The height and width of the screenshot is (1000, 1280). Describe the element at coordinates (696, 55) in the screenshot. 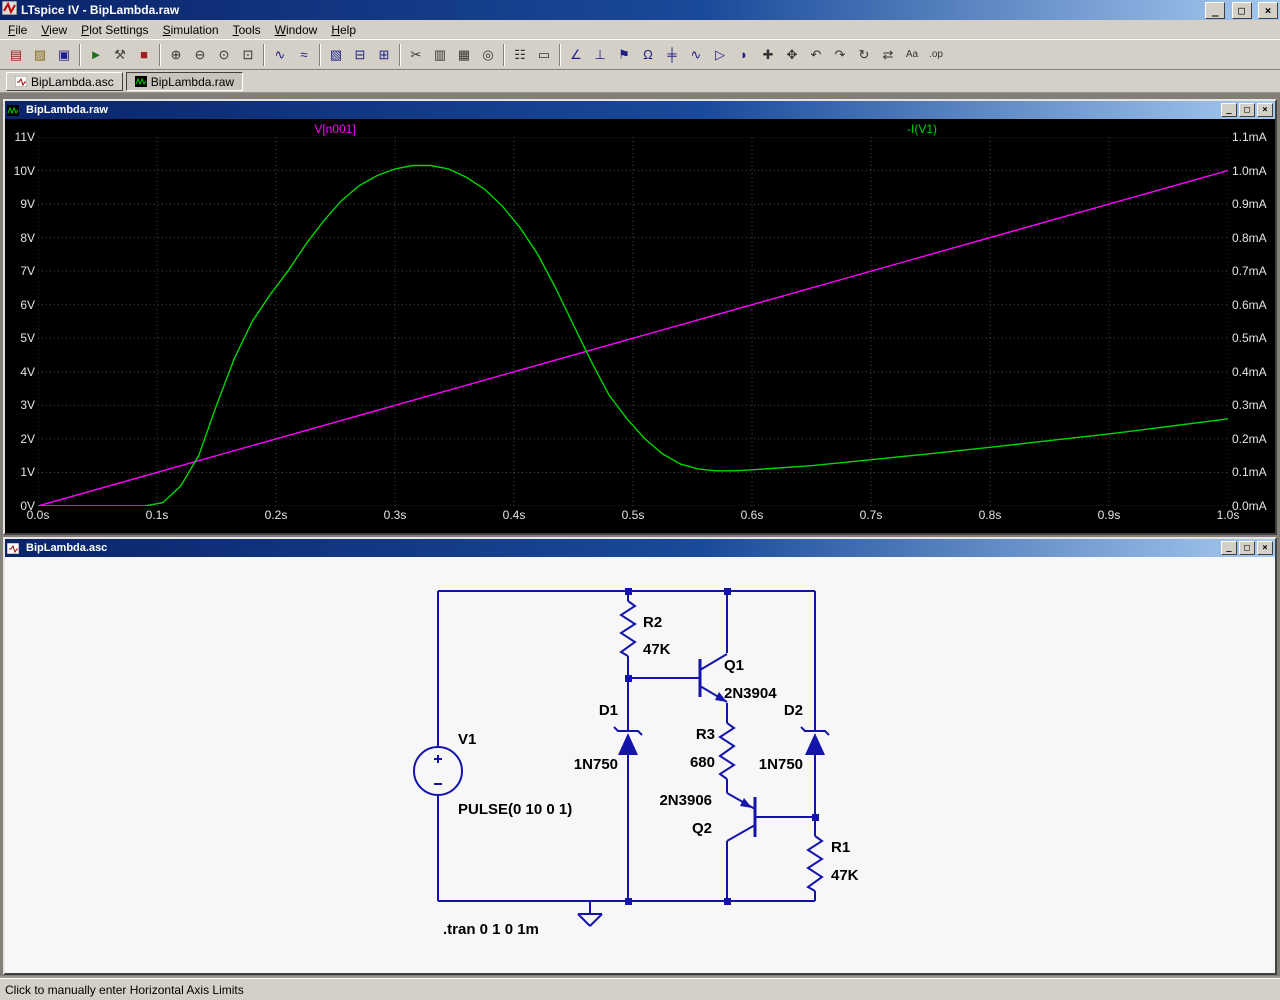

I see `inductor-button: ∿` at that location.